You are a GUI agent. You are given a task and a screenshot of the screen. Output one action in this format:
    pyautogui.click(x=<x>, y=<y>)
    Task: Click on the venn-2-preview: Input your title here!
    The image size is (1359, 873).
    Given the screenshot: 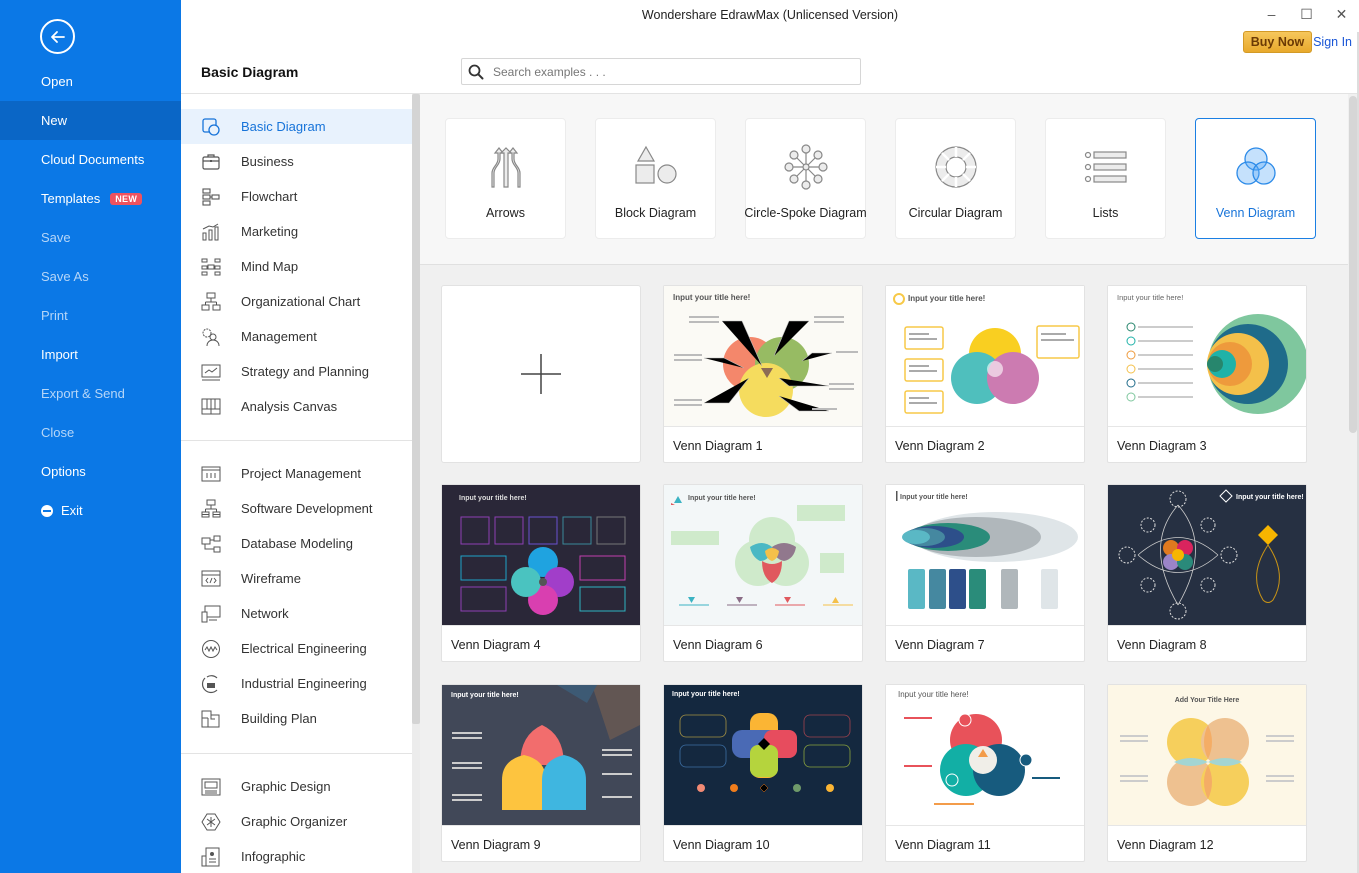 What is the action you would take?
    pyautogui.click(x=986, y=353)
    